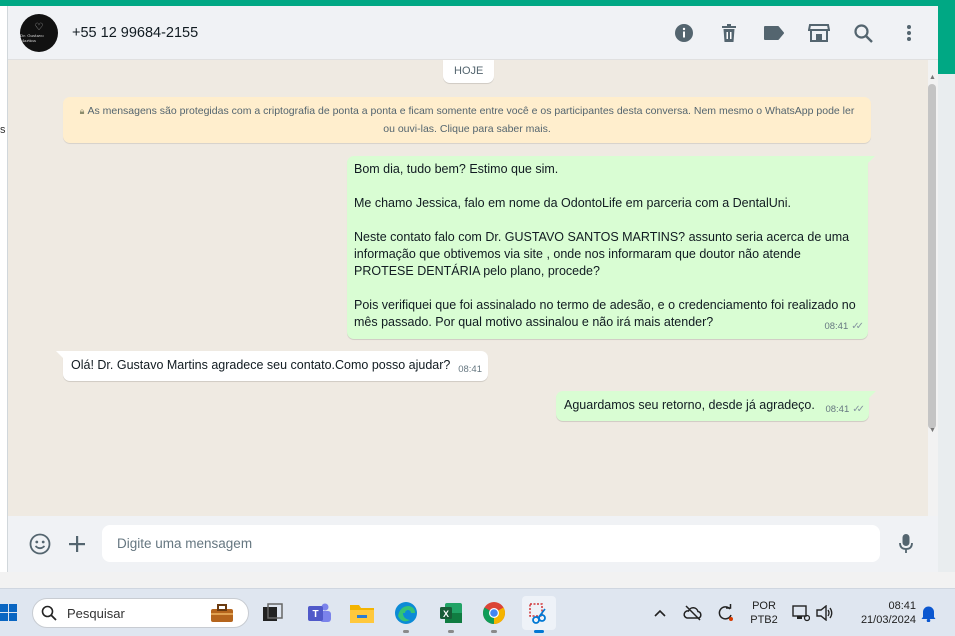 The image size is (955, 636). I want to click on chat-header: ♡ Dr. Gustavo Martins +55 12 99684-2155, so click(473, 33).